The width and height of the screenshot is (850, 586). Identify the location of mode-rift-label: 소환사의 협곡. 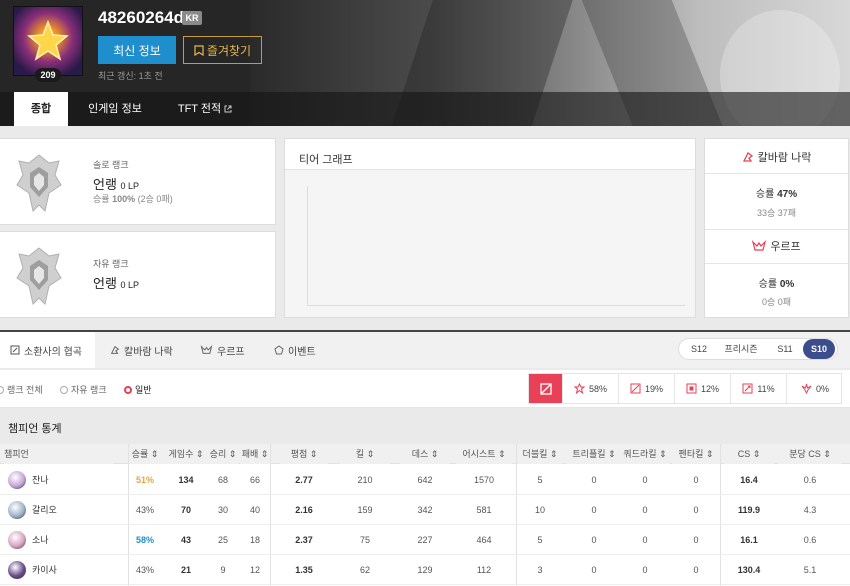
(53, 352).